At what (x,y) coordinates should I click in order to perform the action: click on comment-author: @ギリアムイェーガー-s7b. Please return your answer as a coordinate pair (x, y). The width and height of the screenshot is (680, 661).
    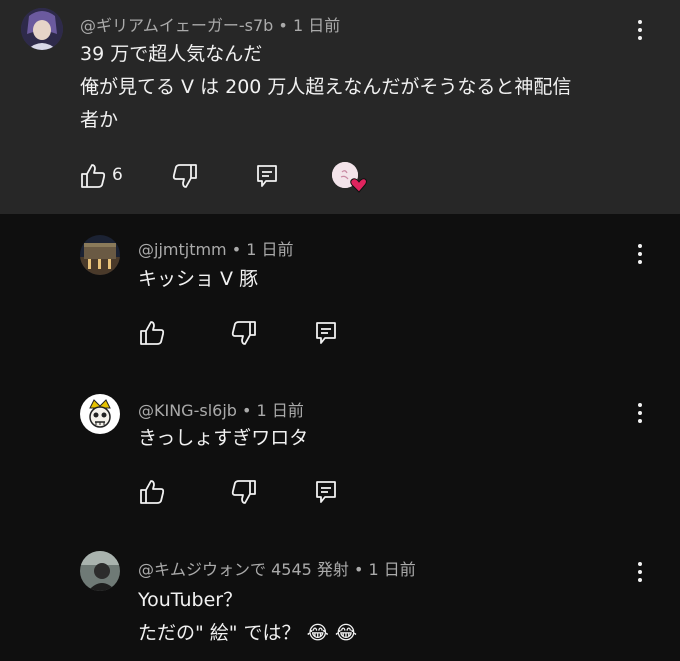
    Looking at the image, I should click on (176, 25).